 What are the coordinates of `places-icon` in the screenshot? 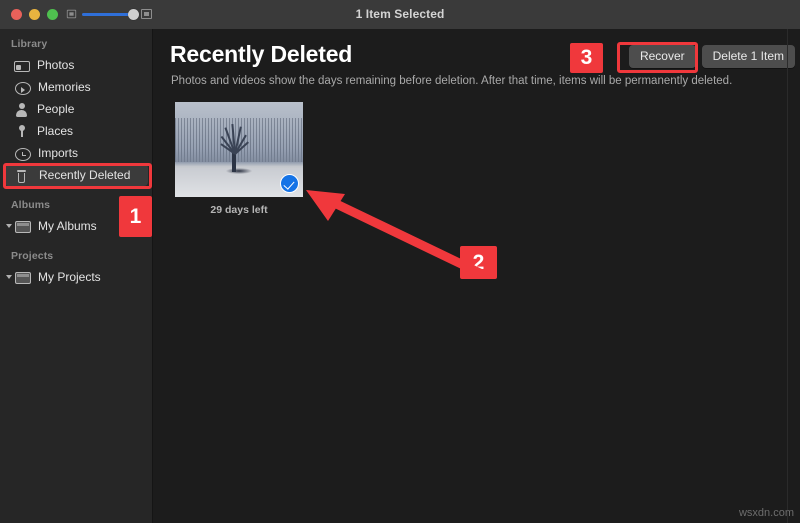 It's located at (22, 131).